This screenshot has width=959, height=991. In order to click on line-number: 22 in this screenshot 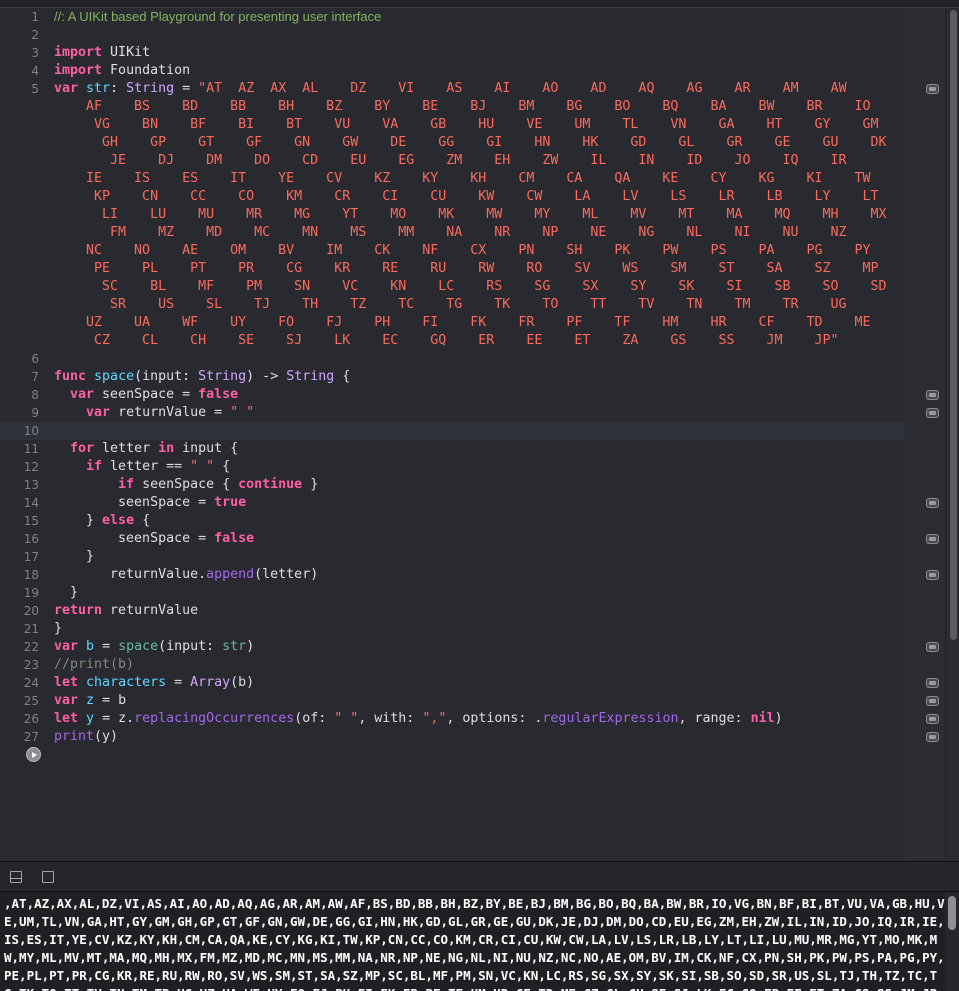, I will do `click(31, 647)`.